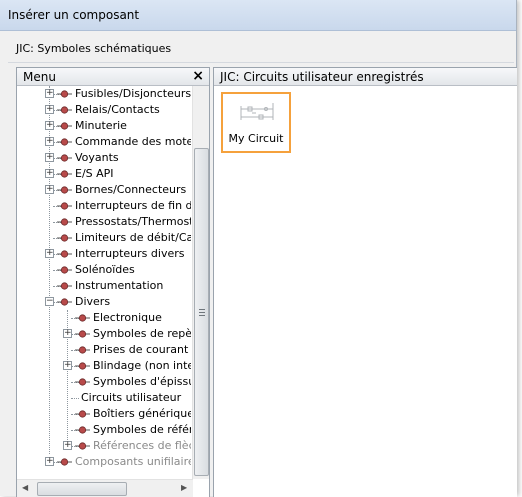 This screenshot has width=522, height=497. I want to click on tree-item: + Minuterie, so click(104, 126).